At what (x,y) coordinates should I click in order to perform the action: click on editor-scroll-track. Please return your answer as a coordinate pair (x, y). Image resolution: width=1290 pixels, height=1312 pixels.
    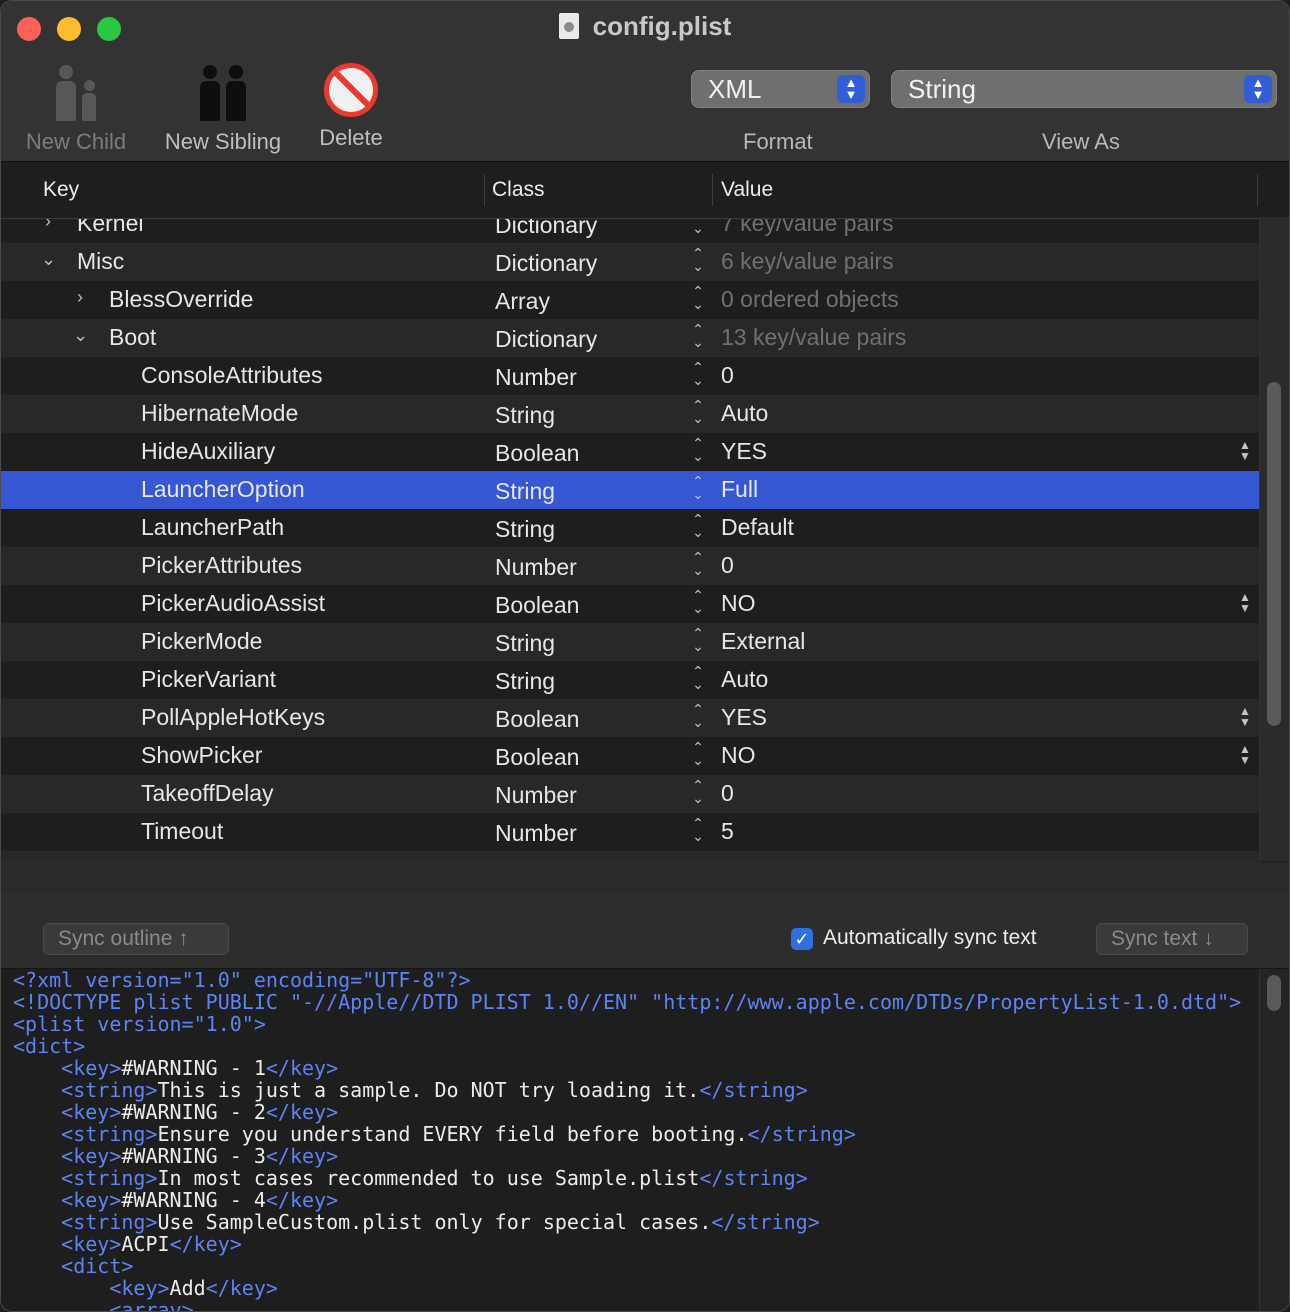
    Looking at the image, I should click on (1274, 1140).